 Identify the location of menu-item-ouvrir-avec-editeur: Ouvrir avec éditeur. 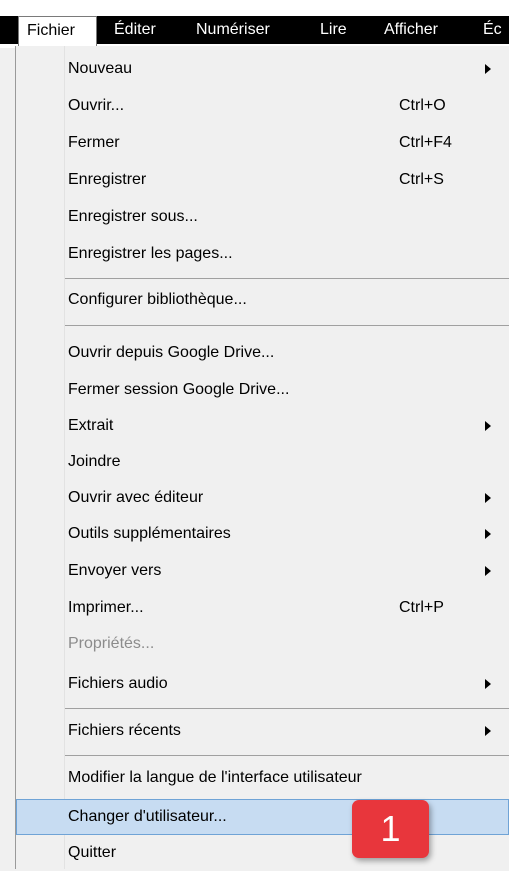
(262, 498).